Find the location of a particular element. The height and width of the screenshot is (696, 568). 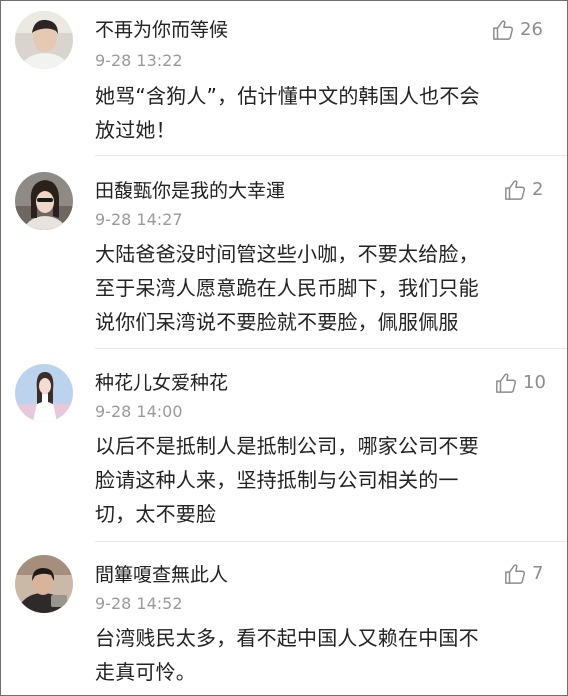

comment-text-line: 台湾贱民太多，看不起中国人又赖在中国不 is located at coordinates (287, 638).